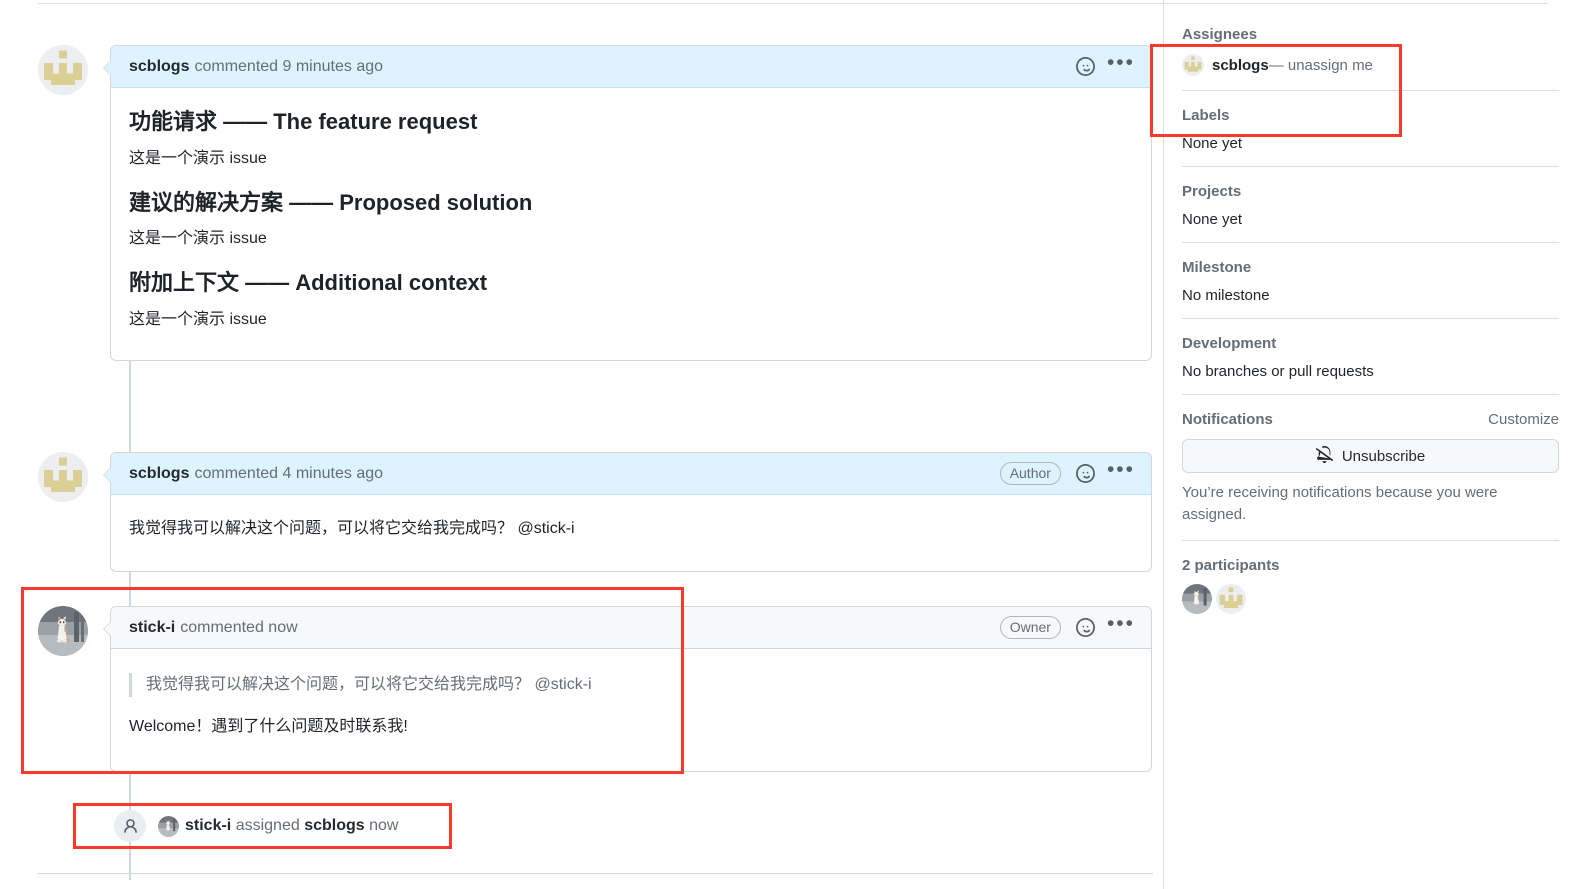 Image resolution: width=1579 pixels, height=889 pixels. I want to click on comment-heading: 建议的解决方案 —— Proposed solution, so click(331, 202).